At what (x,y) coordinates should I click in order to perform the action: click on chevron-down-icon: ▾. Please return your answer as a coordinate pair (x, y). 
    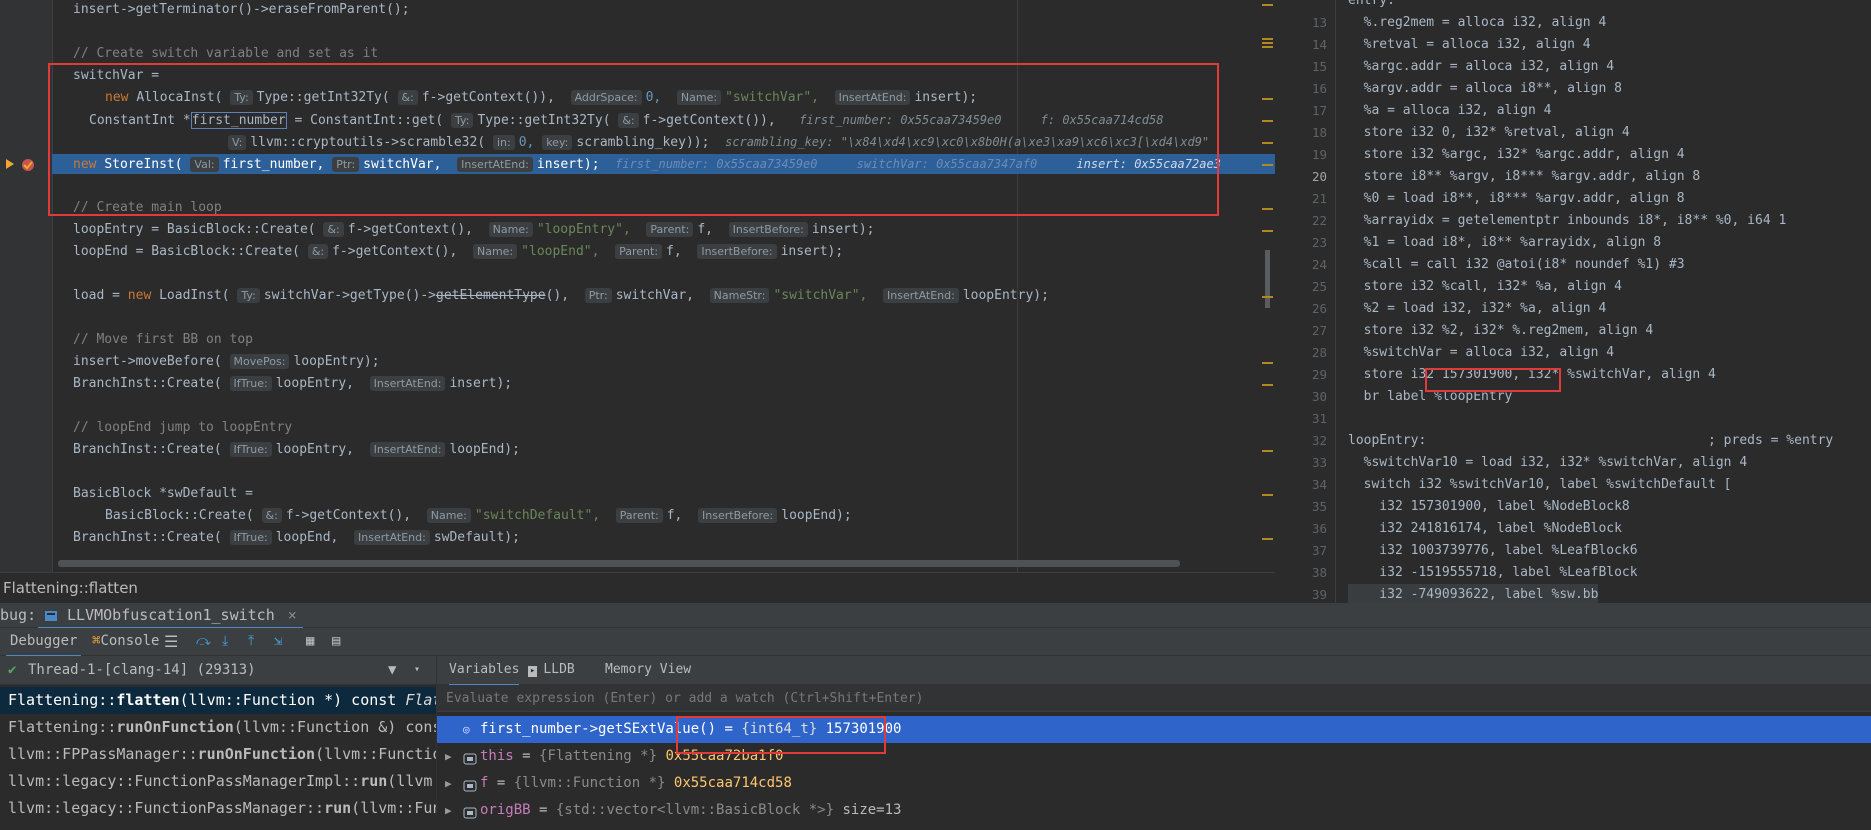
    Looking at the image, I should click on (417, 670).